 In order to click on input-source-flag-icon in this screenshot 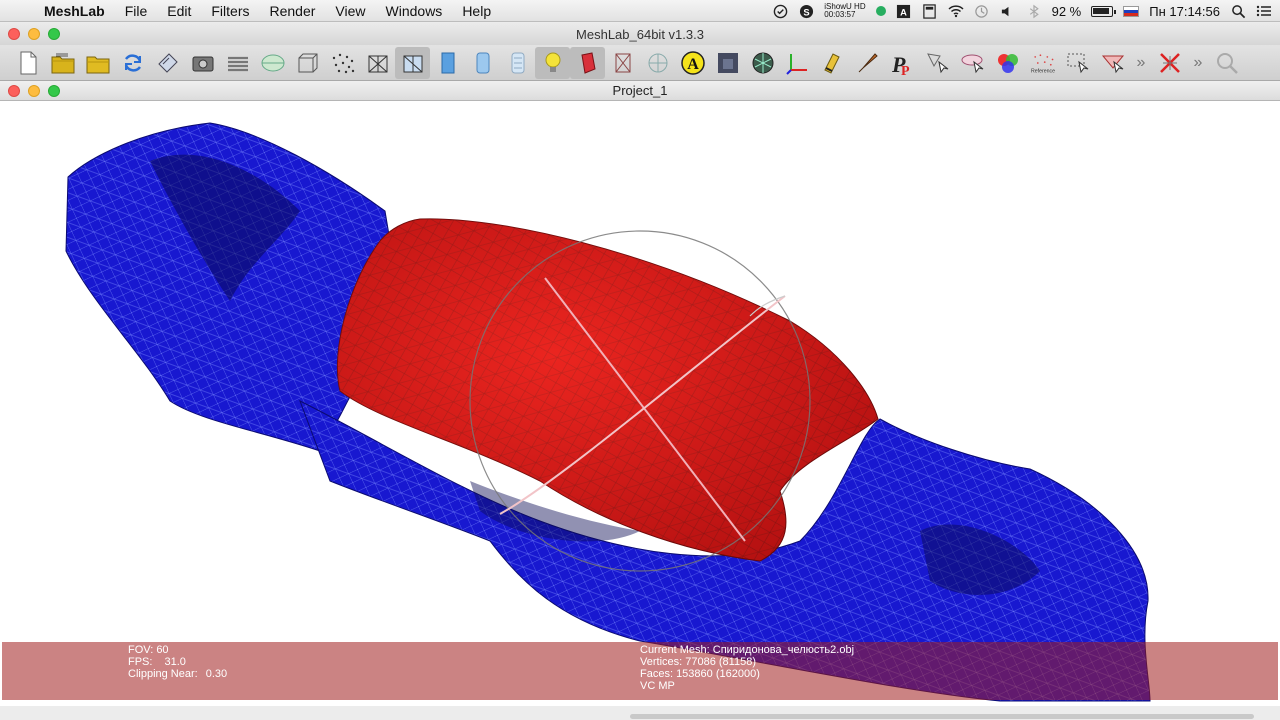, I will do `click(1131, 11)`.